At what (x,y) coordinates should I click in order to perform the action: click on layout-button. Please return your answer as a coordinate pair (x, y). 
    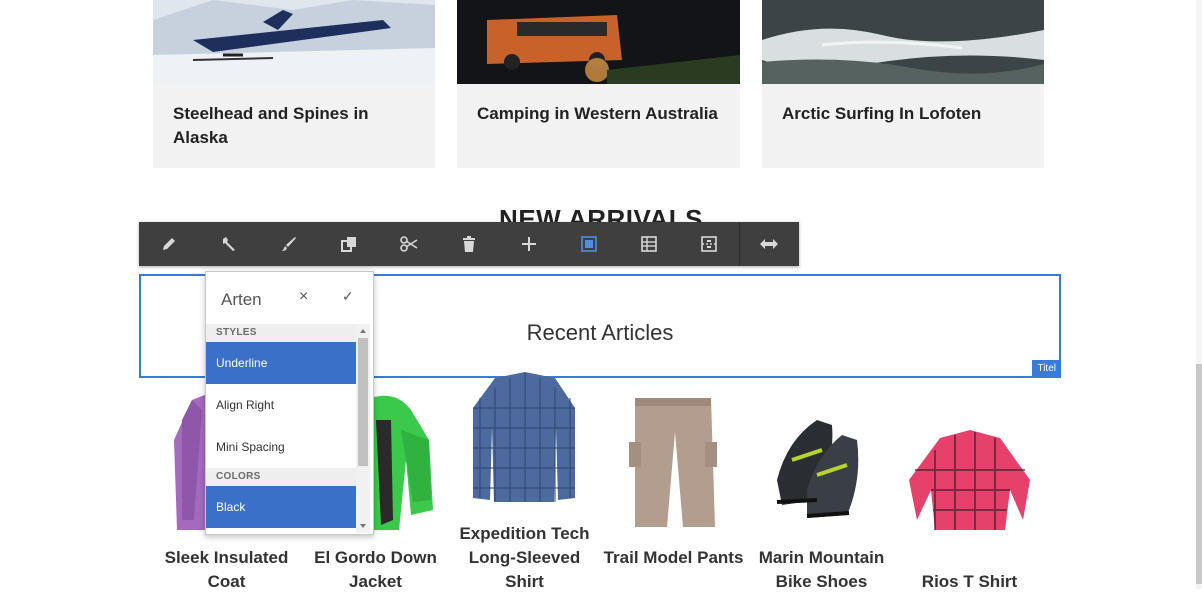
    Looking at the image, I should click on (649, 244).